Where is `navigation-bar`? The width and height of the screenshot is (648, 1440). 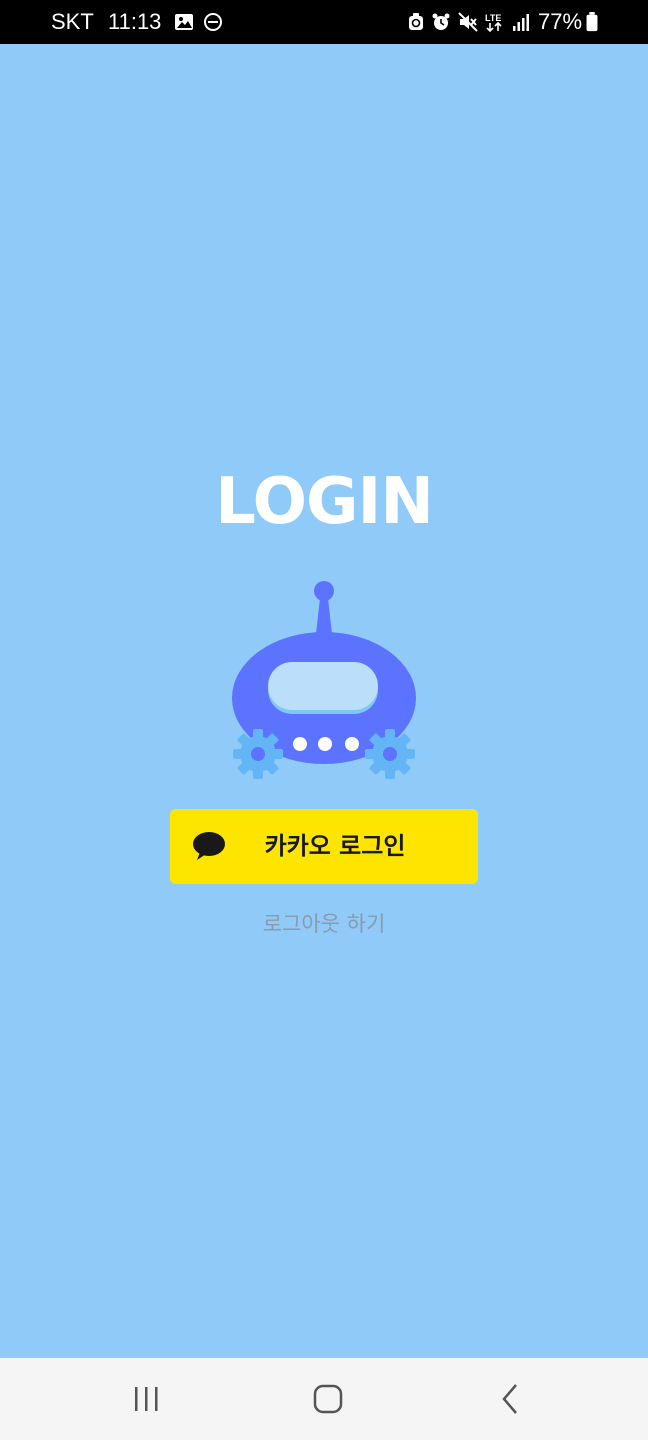 navigation-bar is located at coordinates (324, 1399).